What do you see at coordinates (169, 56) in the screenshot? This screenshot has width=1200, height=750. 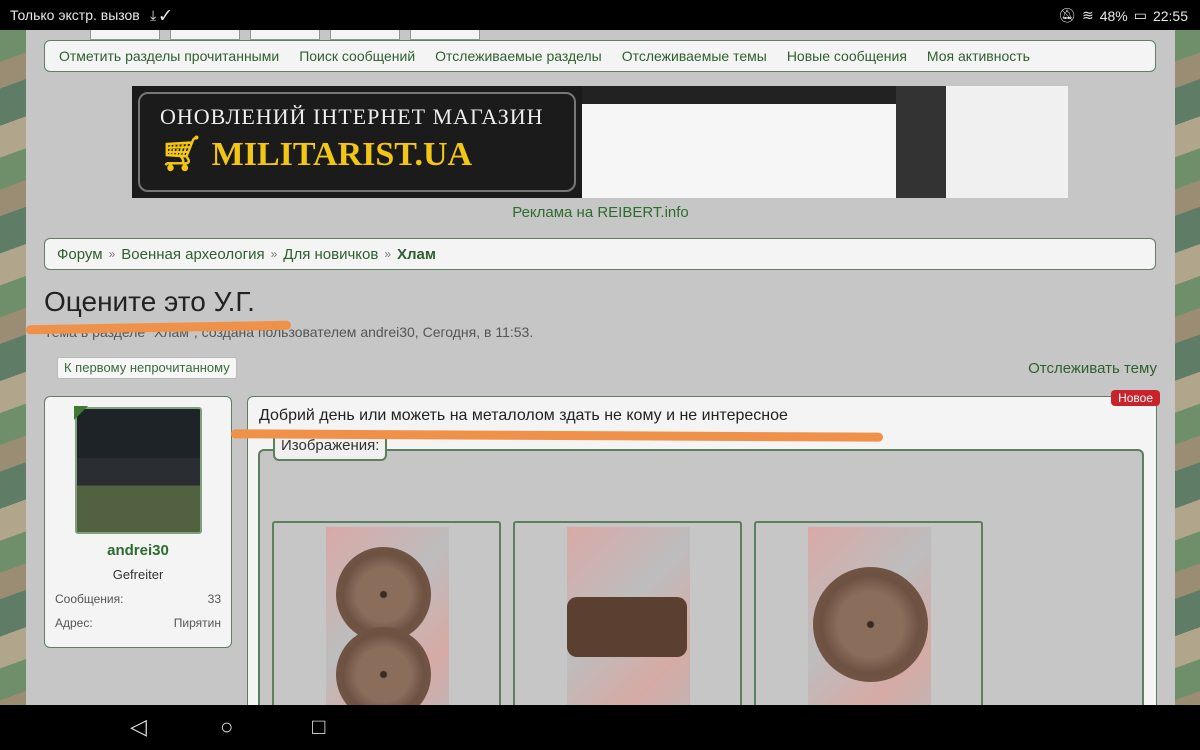 I see `nav-mark-read: Отметить разделы прочитанными` at bounding box center [169, 56].